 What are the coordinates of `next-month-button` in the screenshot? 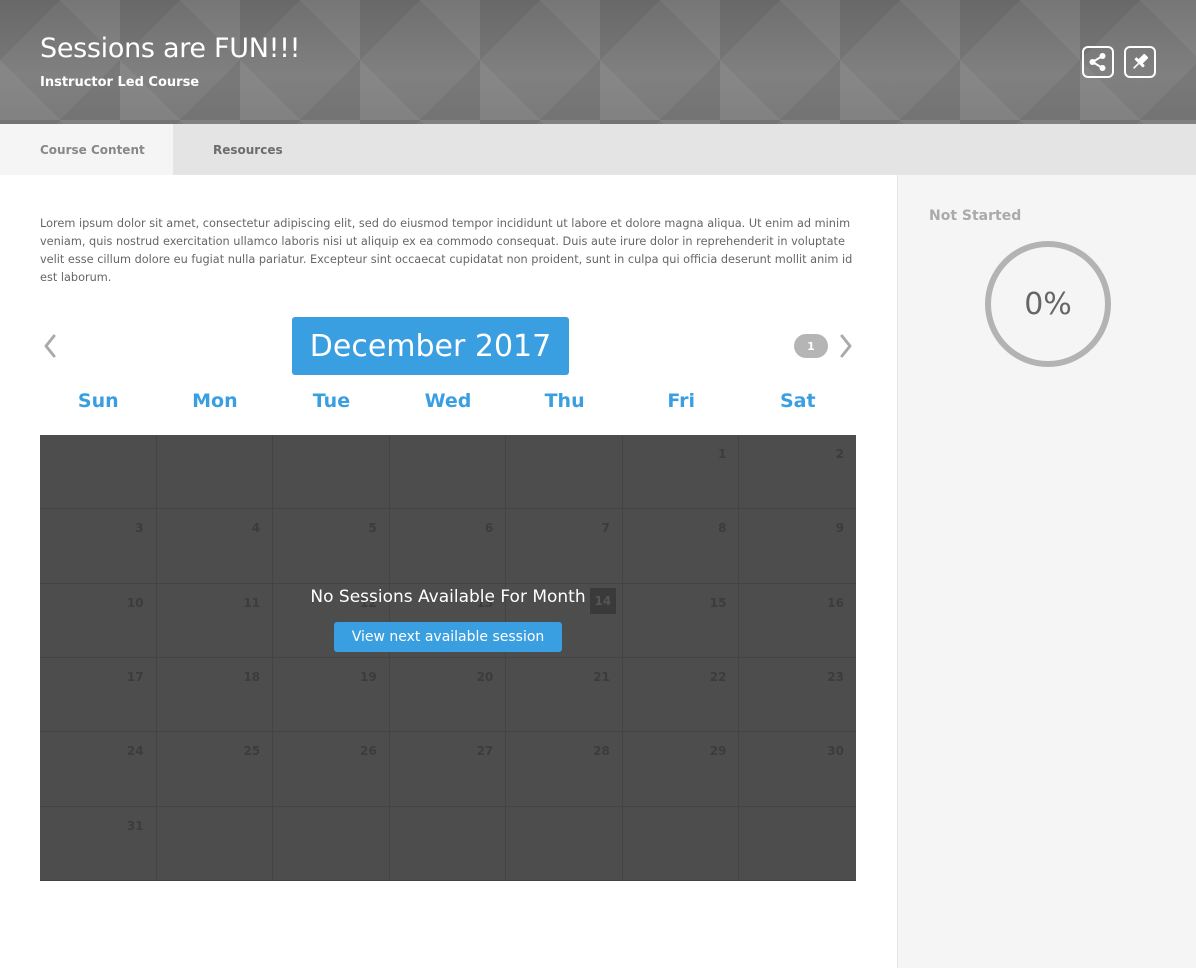 It's located at (846, 346).